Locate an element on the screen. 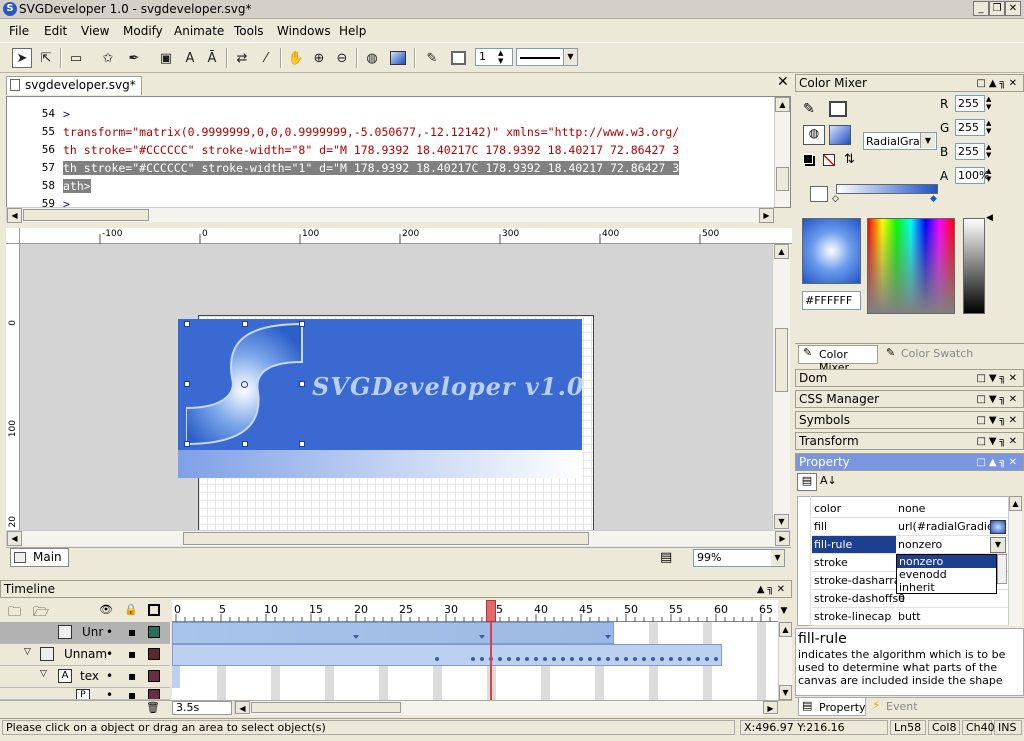 The height and width of the screenshot is (741, 1024). restore-button: ❐ is located at coordinates (997, 8).